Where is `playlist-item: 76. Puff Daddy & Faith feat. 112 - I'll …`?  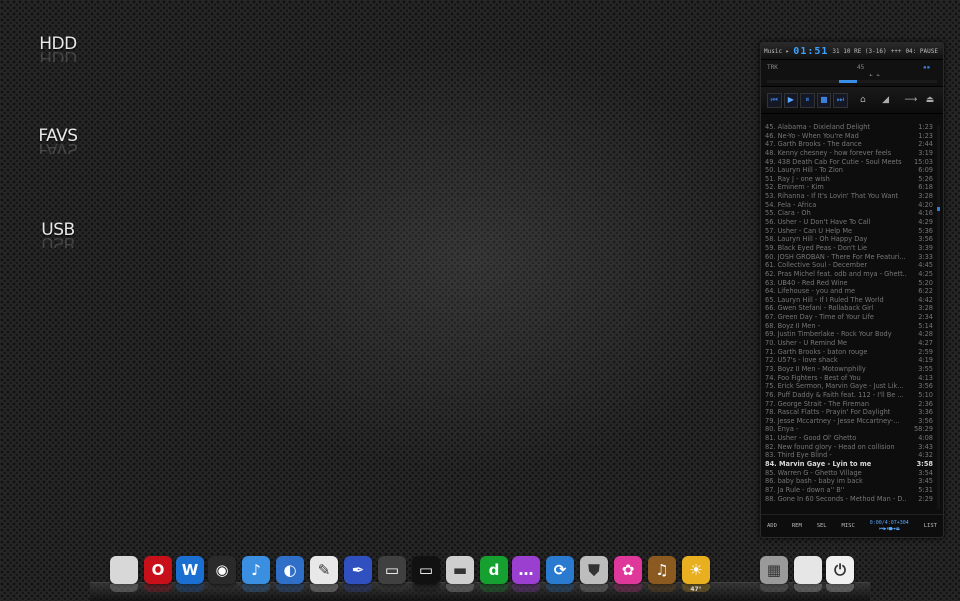
playlist-item: 76. Puff Daddy & Faith feat. 112 - I'll … is located at coordinates (849, 395).